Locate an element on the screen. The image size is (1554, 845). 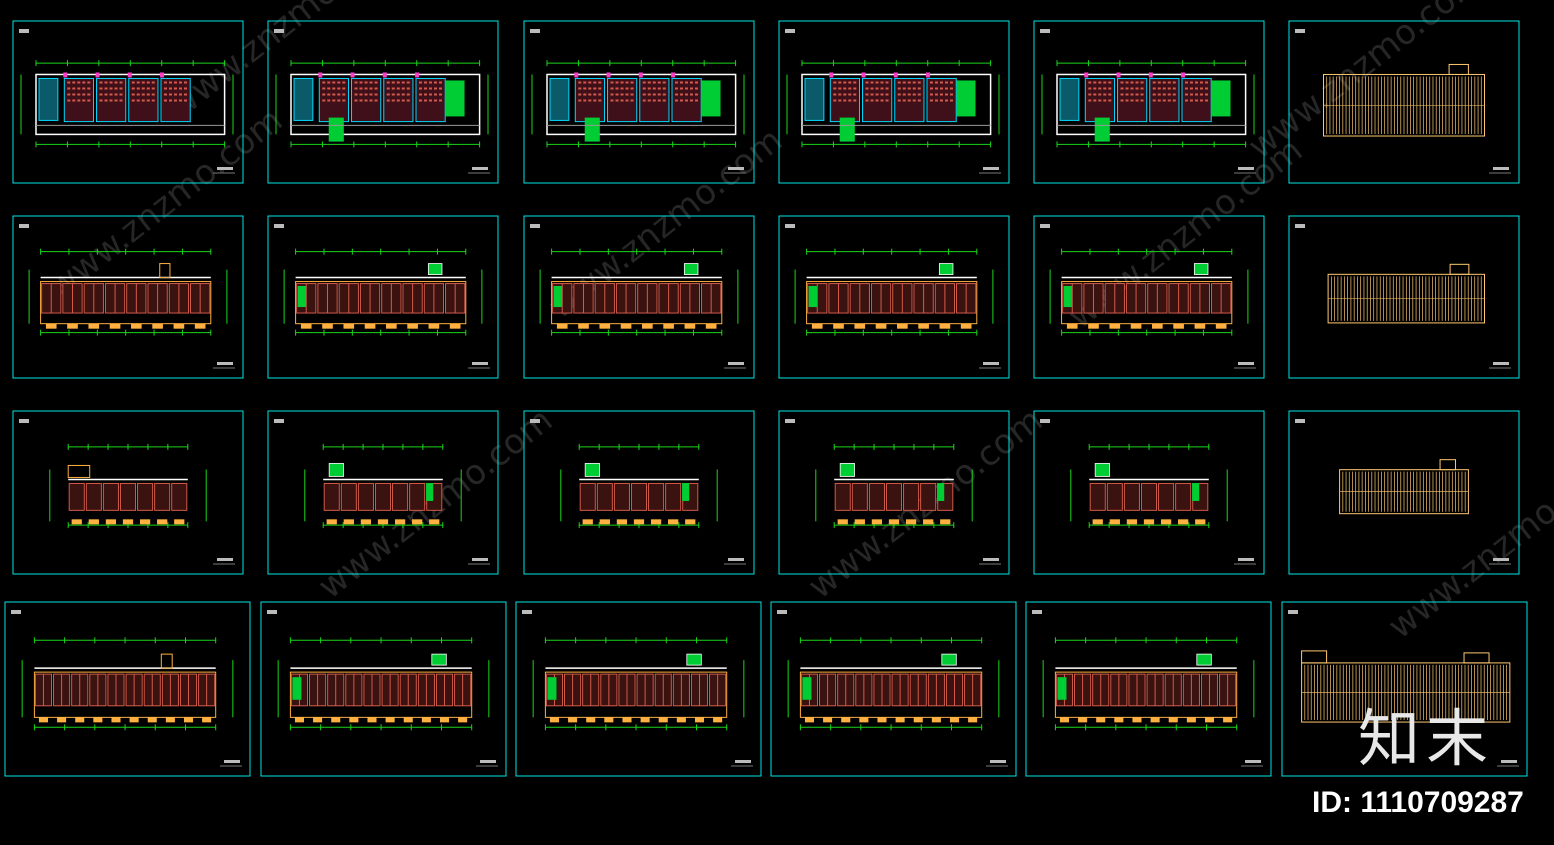
elevation-roof-block-left is located at coordinates (1314, 657).